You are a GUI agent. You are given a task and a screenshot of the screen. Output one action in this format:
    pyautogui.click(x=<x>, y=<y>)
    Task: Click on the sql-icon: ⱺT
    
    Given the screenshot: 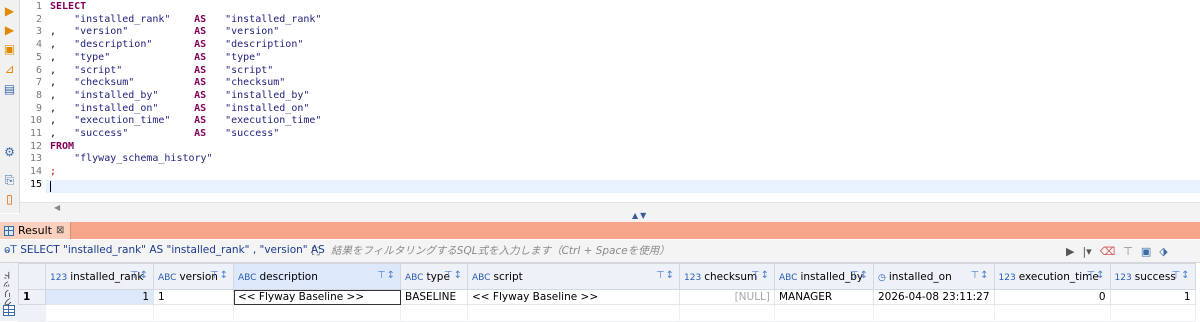 What is the action you would take?
    pyautogui.click(x=10, y=250)
    